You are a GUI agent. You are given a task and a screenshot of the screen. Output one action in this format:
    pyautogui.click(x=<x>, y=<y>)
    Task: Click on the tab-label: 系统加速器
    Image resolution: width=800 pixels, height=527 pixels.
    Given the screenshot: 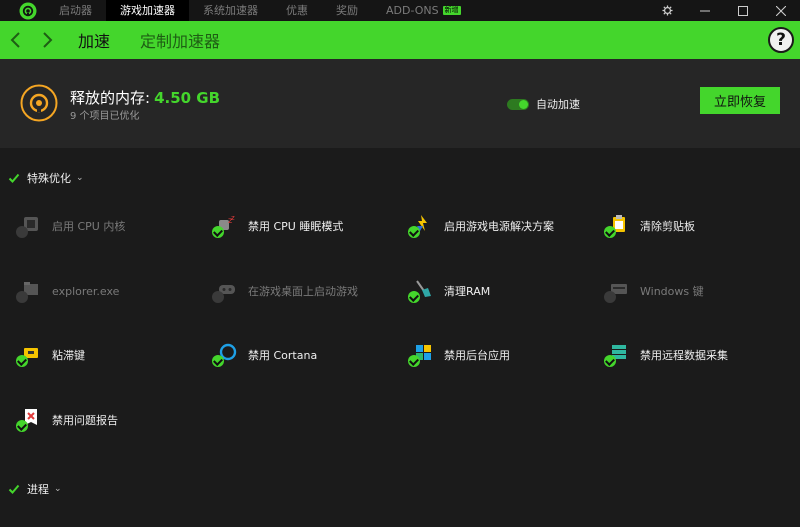 What is the action you would take?
    pyautogui.click(x=230, y=10)
    